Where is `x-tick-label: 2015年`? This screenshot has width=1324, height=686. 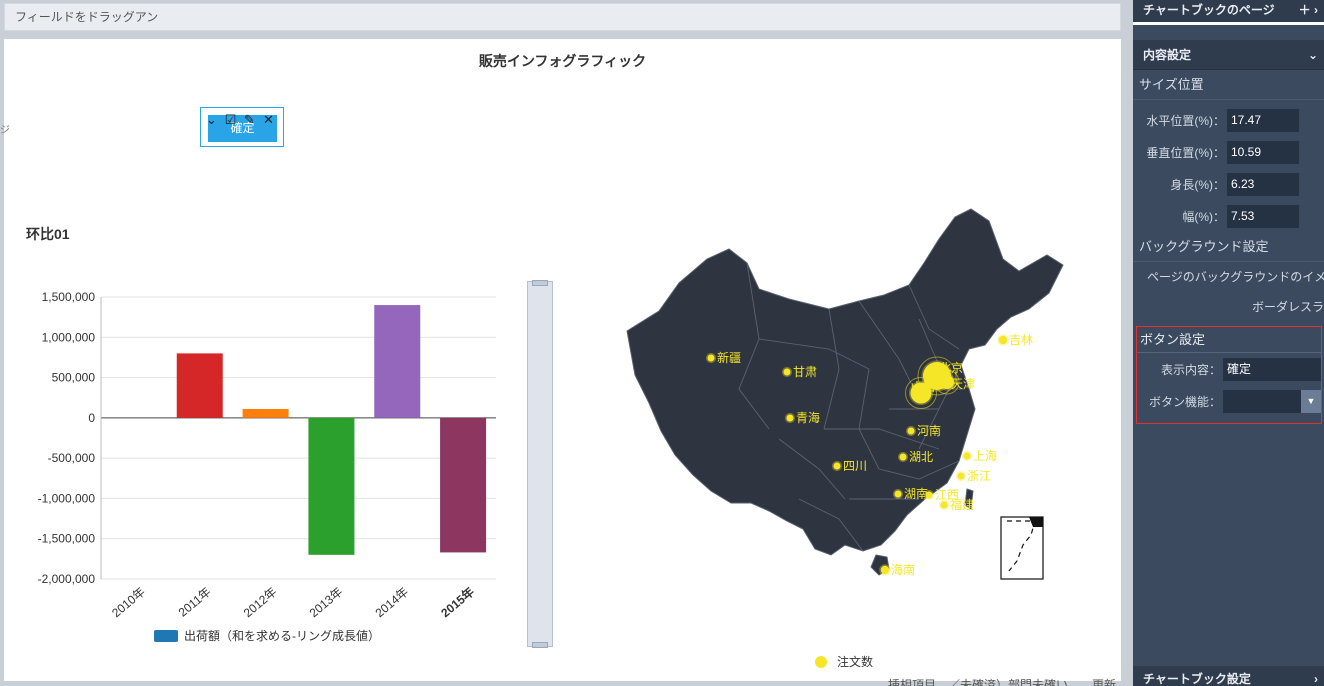
x-tick-label: 2015年 is located at coordinates (457, 602).